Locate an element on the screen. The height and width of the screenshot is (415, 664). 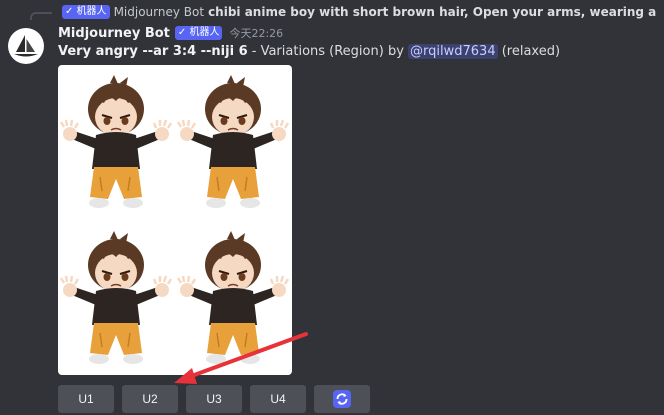
upscale-button-row: U1 U2 U3 U4 is located at coordinates (214, 399).